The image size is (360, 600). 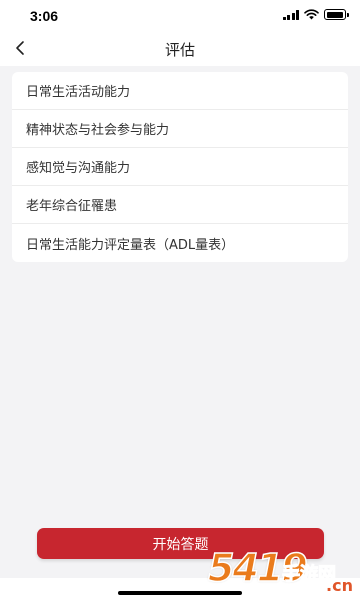 I want to click on assessment-item-label: 老年综合征罹患, so click(x=72, y=206).